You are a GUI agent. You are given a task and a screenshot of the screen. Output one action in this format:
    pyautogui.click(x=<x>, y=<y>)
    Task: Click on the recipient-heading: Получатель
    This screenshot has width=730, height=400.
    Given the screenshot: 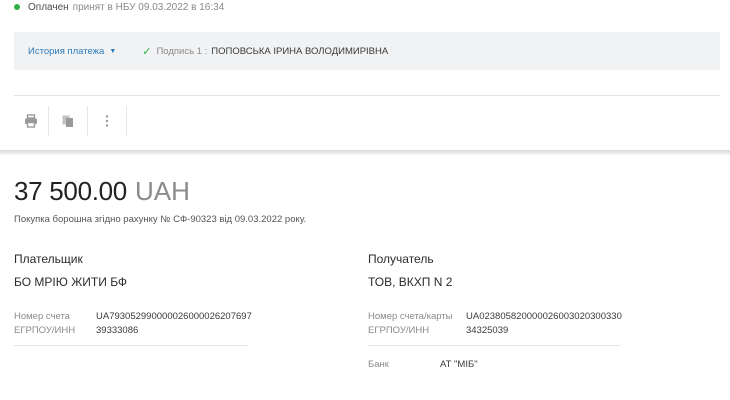 What is the action you would take?
    pyautogui.click(x=401, y=259)
    